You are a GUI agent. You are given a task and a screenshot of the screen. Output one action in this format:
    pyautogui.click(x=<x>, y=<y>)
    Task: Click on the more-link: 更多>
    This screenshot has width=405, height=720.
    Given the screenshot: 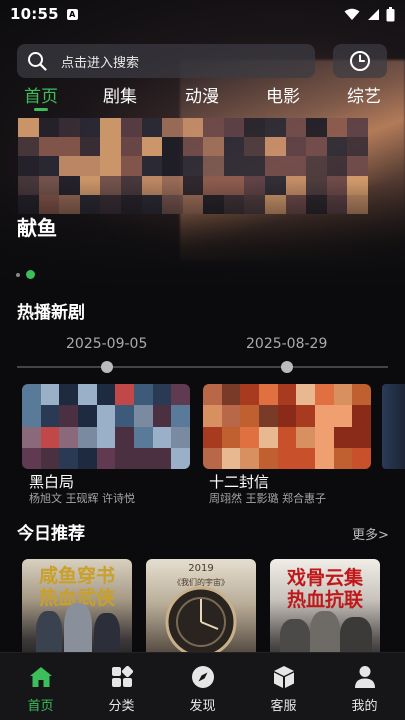 What is the action you would take?
    pyautogui.click(x=370, y=533)
    